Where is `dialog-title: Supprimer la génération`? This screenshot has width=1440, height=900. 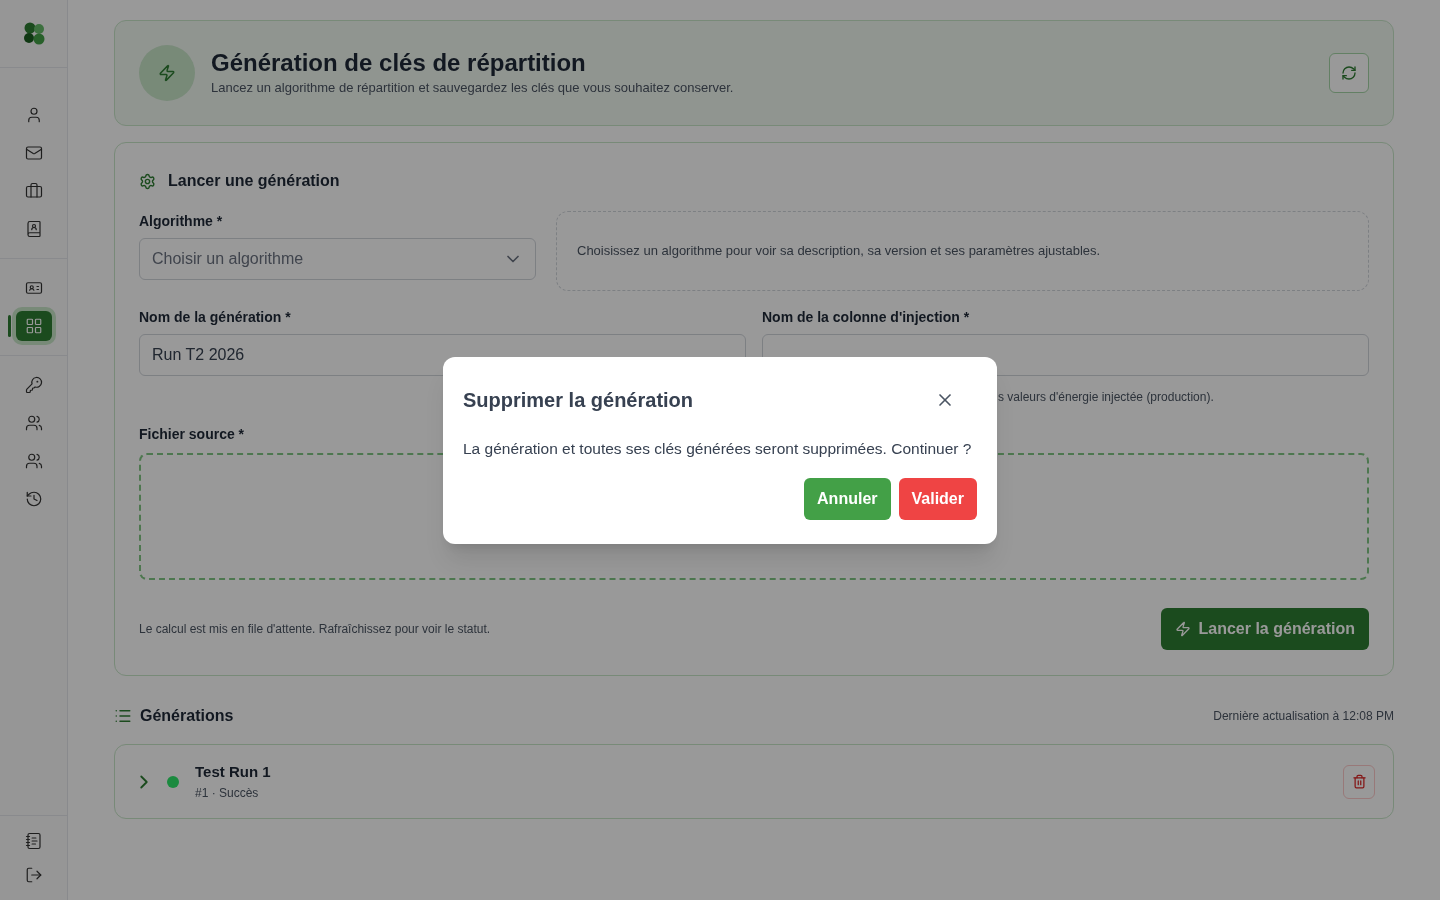 dialog-title: Supprimer la génération is located at coordinates (578, 400).